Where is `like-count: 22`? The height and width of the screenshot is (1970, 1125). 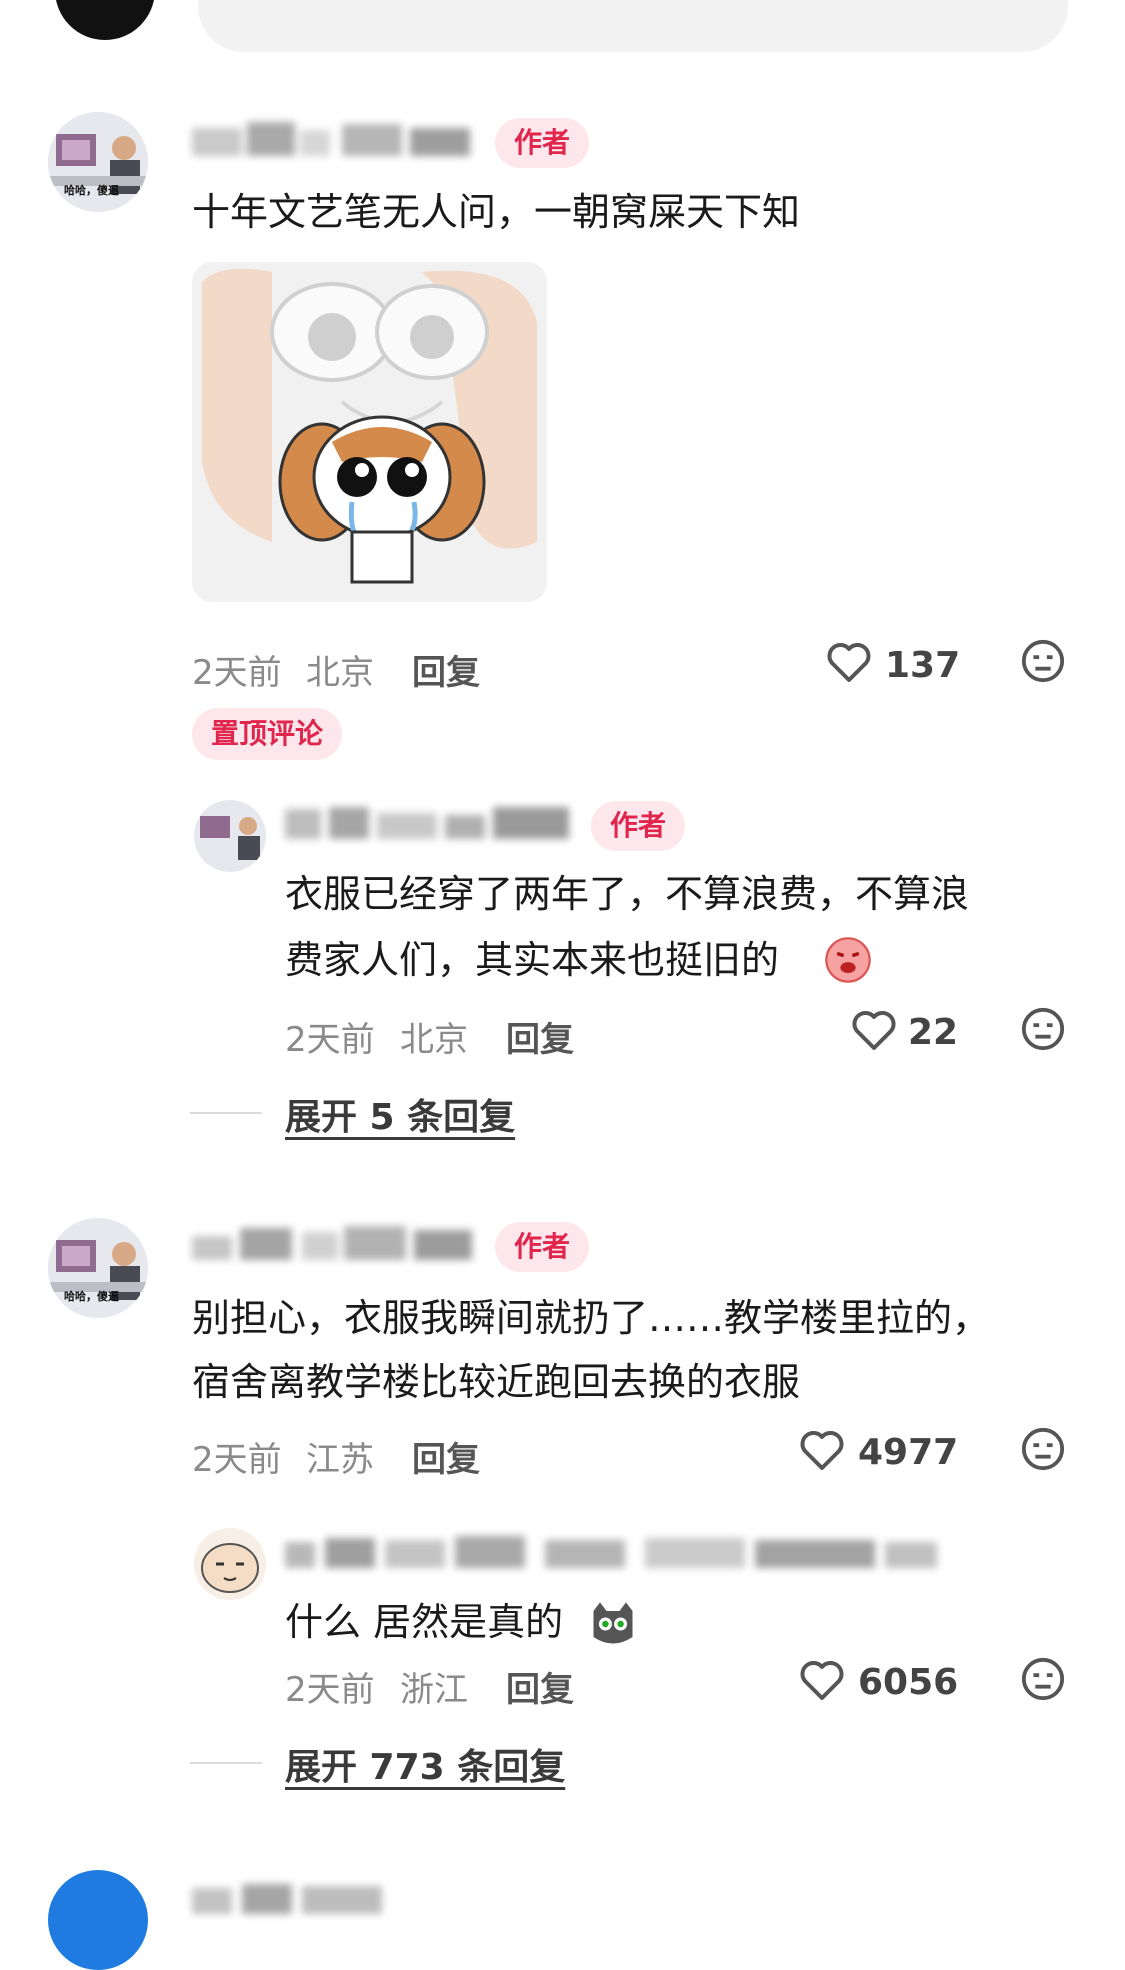 like-count: 22 is located at coordinates (933, 1032).